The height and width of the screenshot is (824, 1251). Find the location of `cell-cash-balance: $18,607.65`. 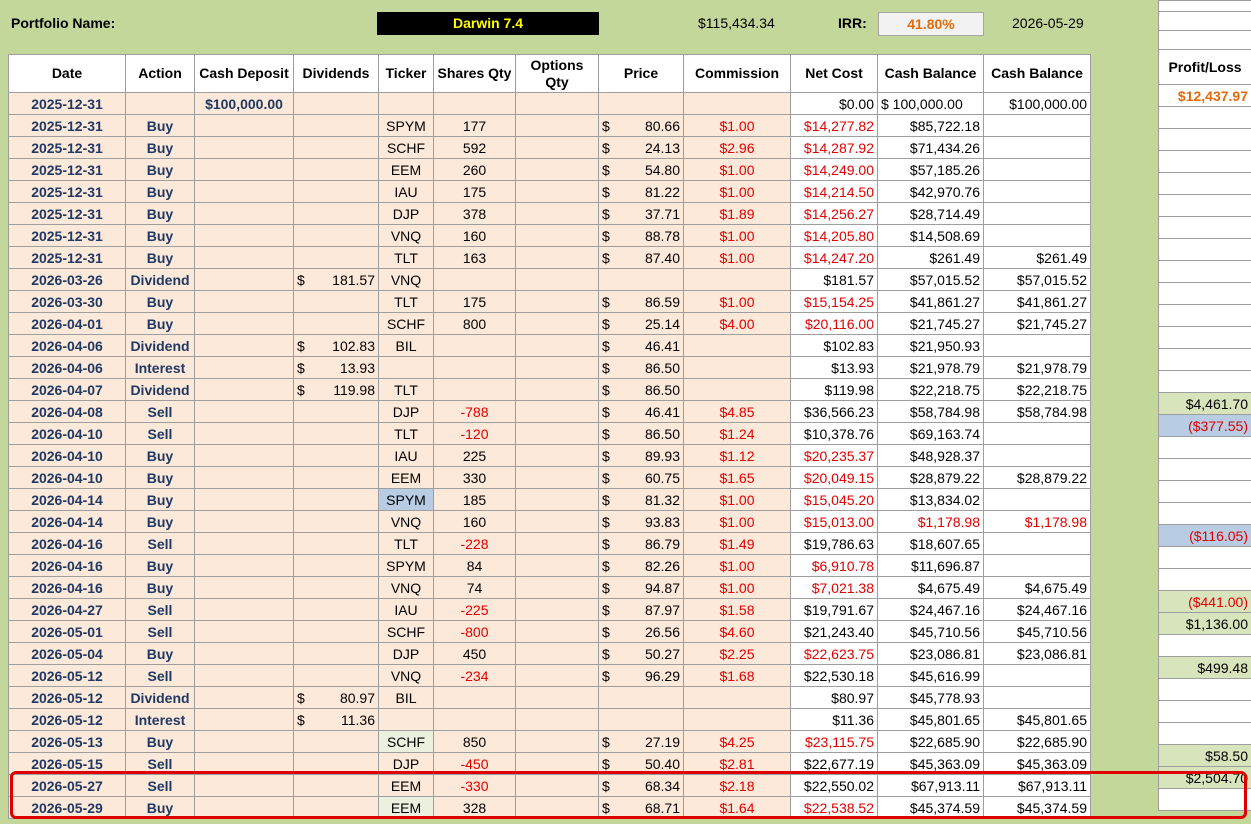

cell-cash-balance: $18,607.65 is located at coordinates (930, 543).